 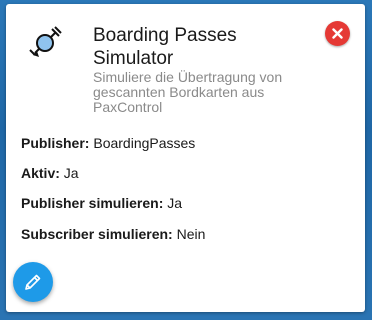 I want to click on aktiv-label: Aktiv:, so click(x=40, y=173).